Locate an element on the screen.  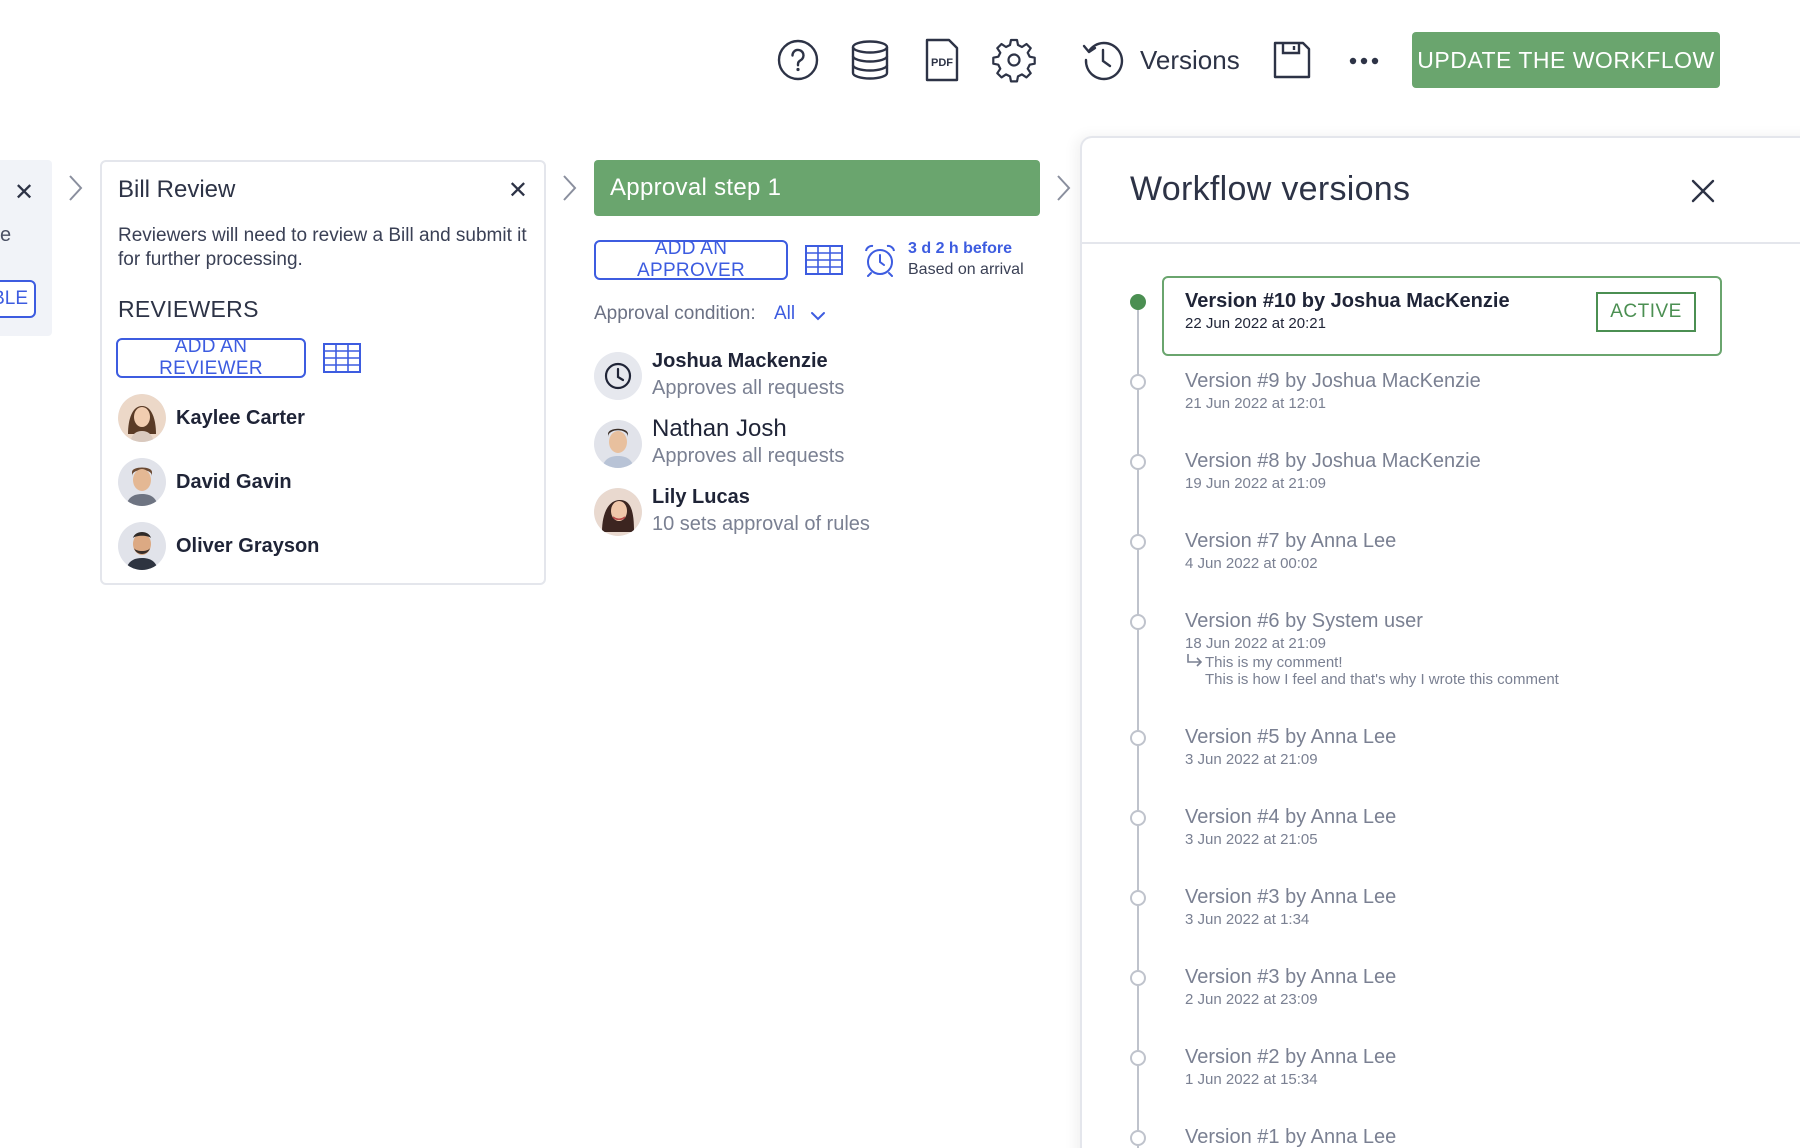
approver-name: Nathan Josh is located at coordinates (719, 428).